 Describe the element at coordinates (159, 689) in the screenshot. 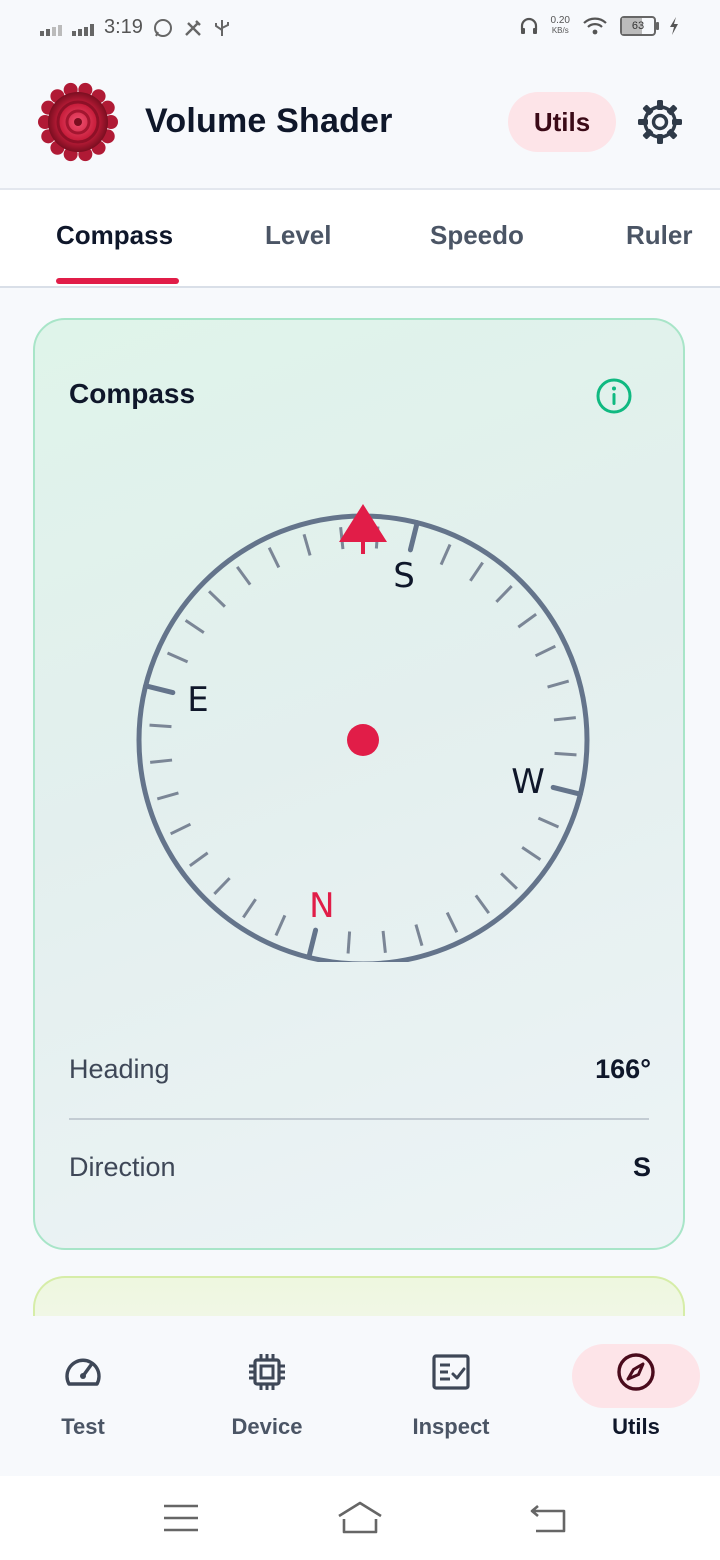

I see `west-hand` at that location.